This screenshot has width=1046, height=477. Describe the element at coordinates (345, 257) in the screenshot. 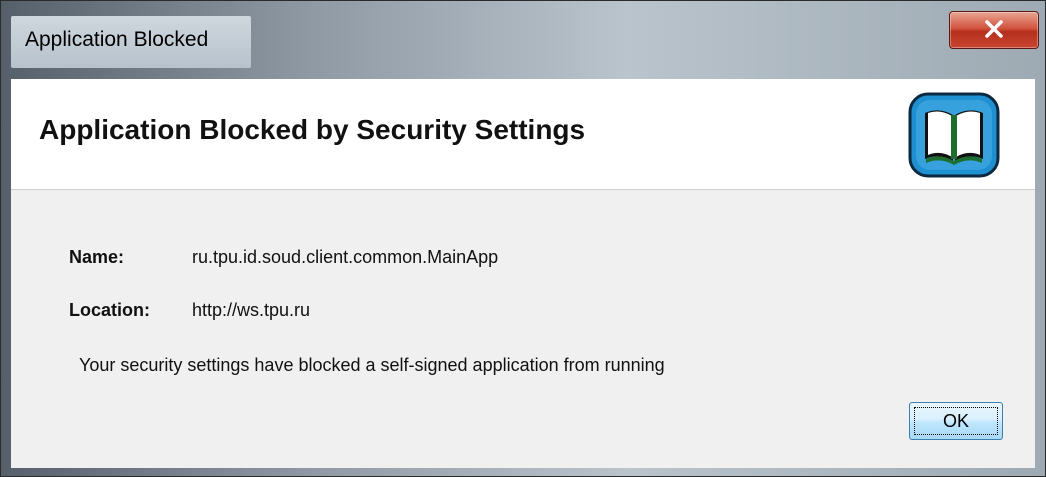

I see `name-value: ru.tpu.id.soud.client.common.MainApp` at that location.